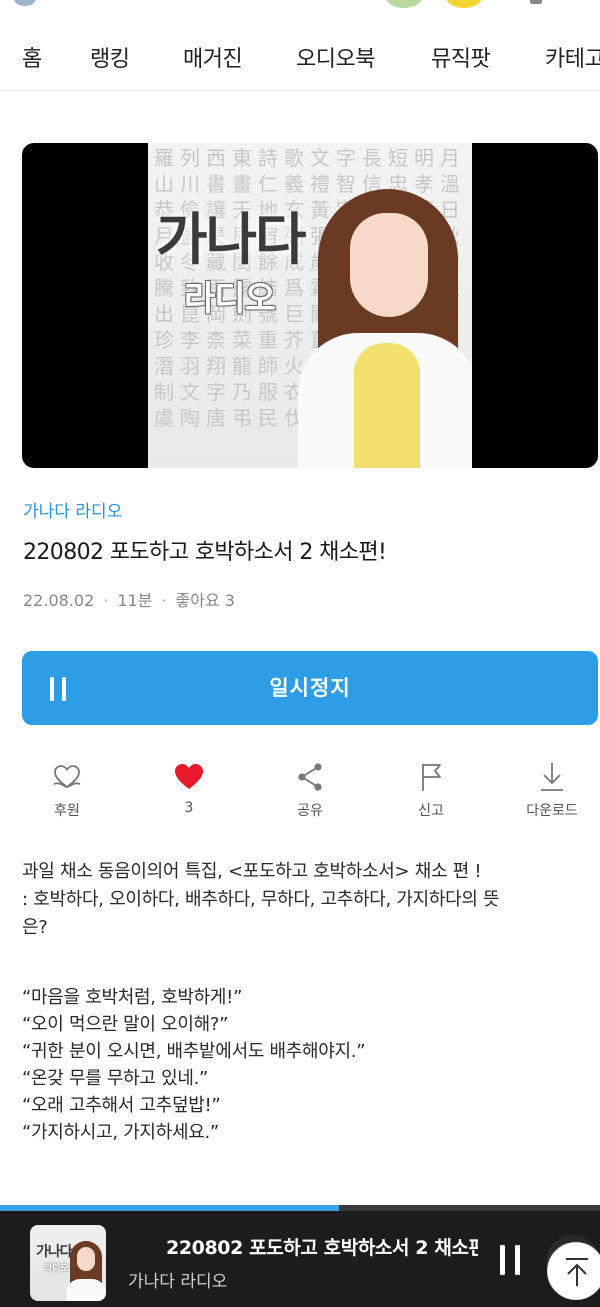 The height and width of the screenshot is (1307, 600). I want to click on description-quote: “가지하시고, 가지하세요.”, so click(120, 1132).